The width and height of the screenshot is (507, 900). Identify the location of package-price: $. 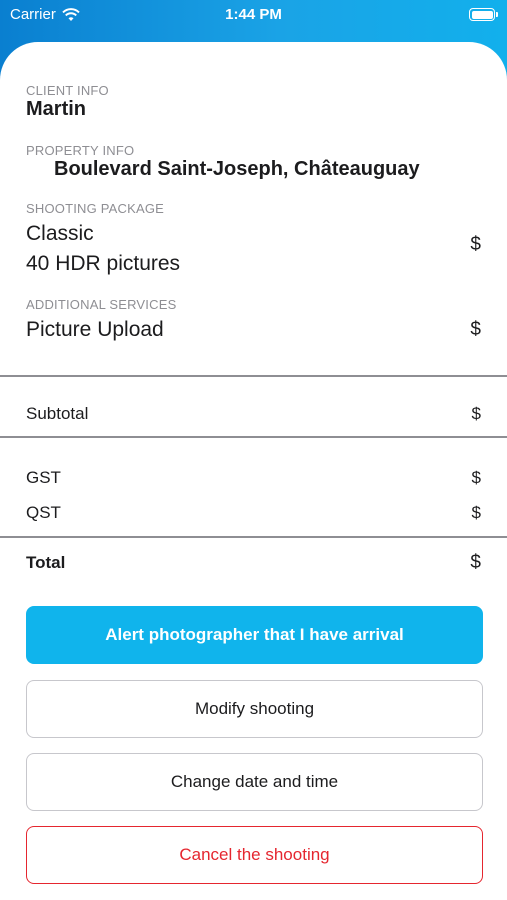
(475, 244).